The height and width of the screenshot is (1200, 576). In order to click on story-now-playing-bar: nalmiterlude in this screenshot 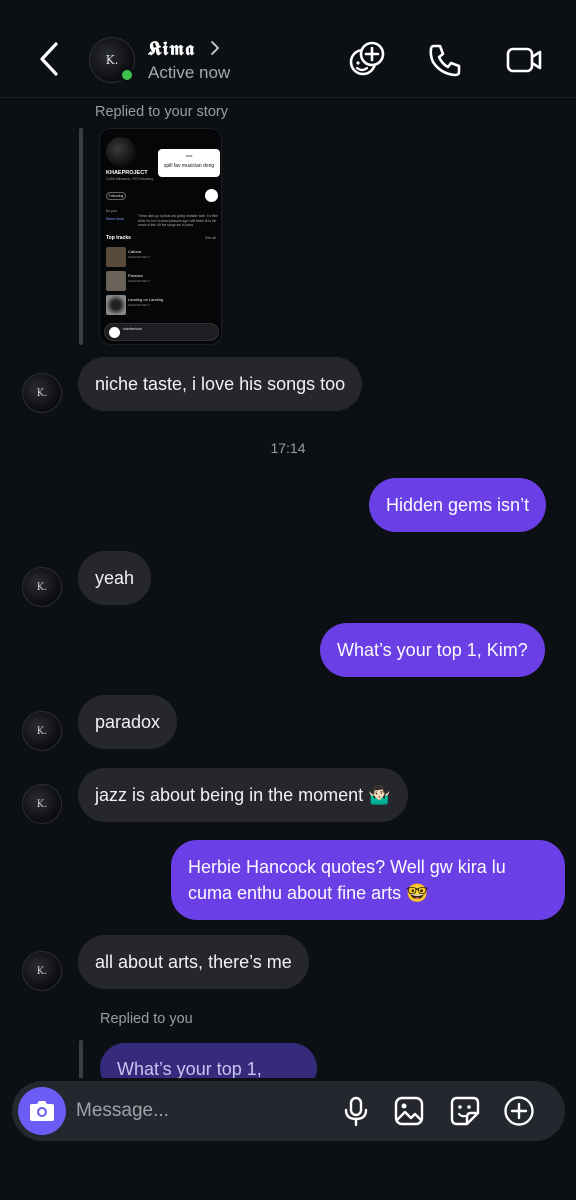, I will do `click(161, 332)`.